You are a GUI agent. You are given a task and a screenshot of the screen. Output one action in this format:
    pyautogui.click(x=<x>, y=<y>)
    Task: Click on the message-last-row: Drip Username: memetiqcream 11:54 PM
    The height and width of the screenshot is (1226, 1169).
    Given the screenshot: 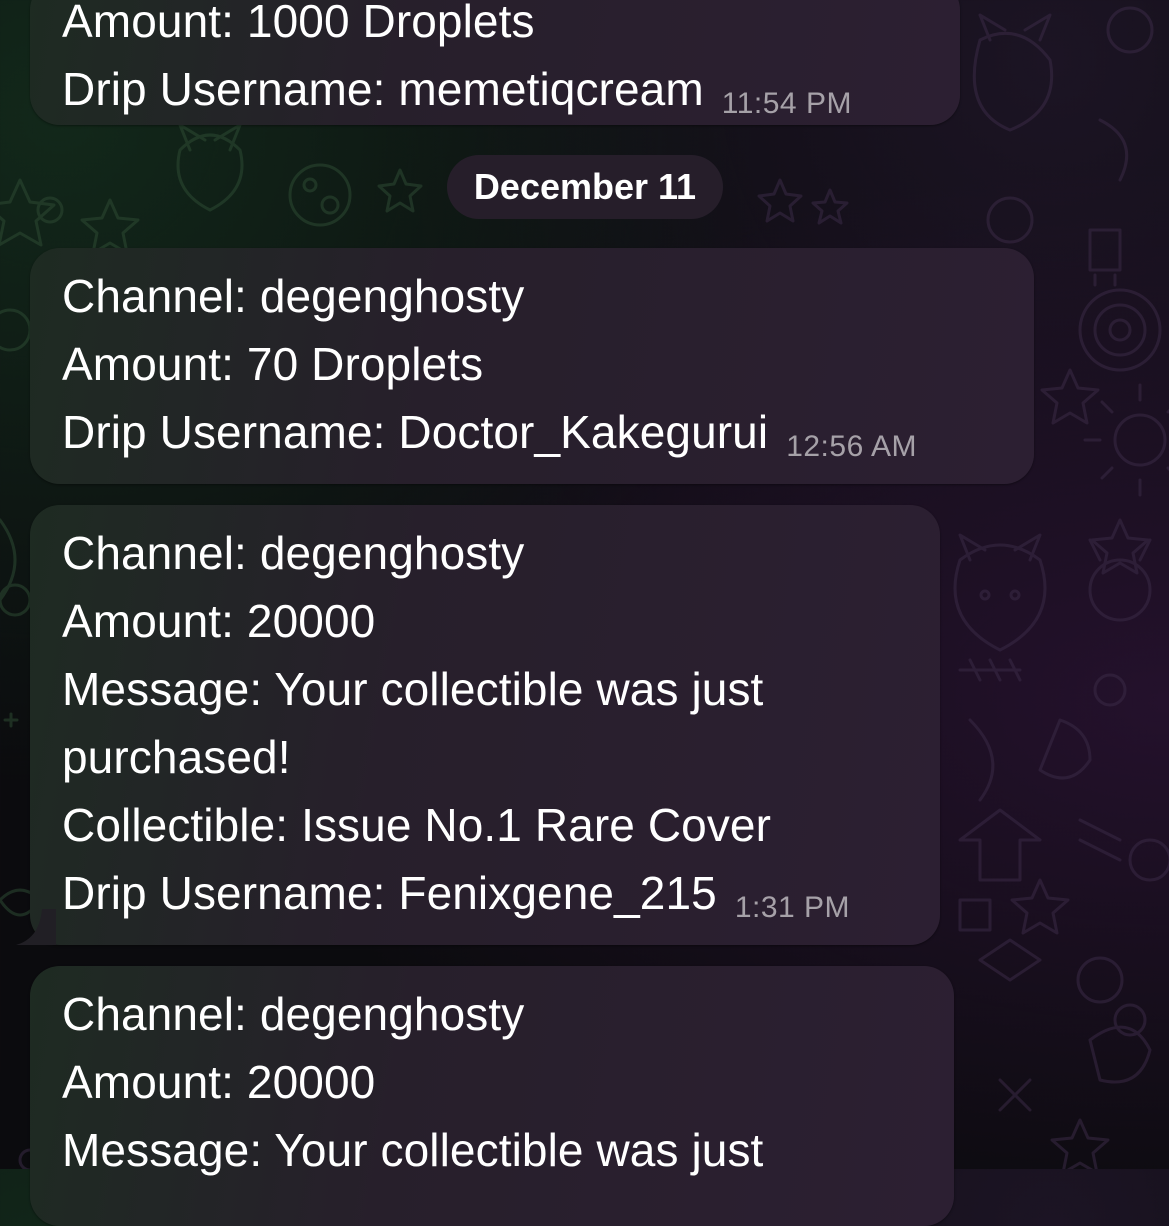 What is the action you would take?
    pyautogui.click(x=495, y=89)
    